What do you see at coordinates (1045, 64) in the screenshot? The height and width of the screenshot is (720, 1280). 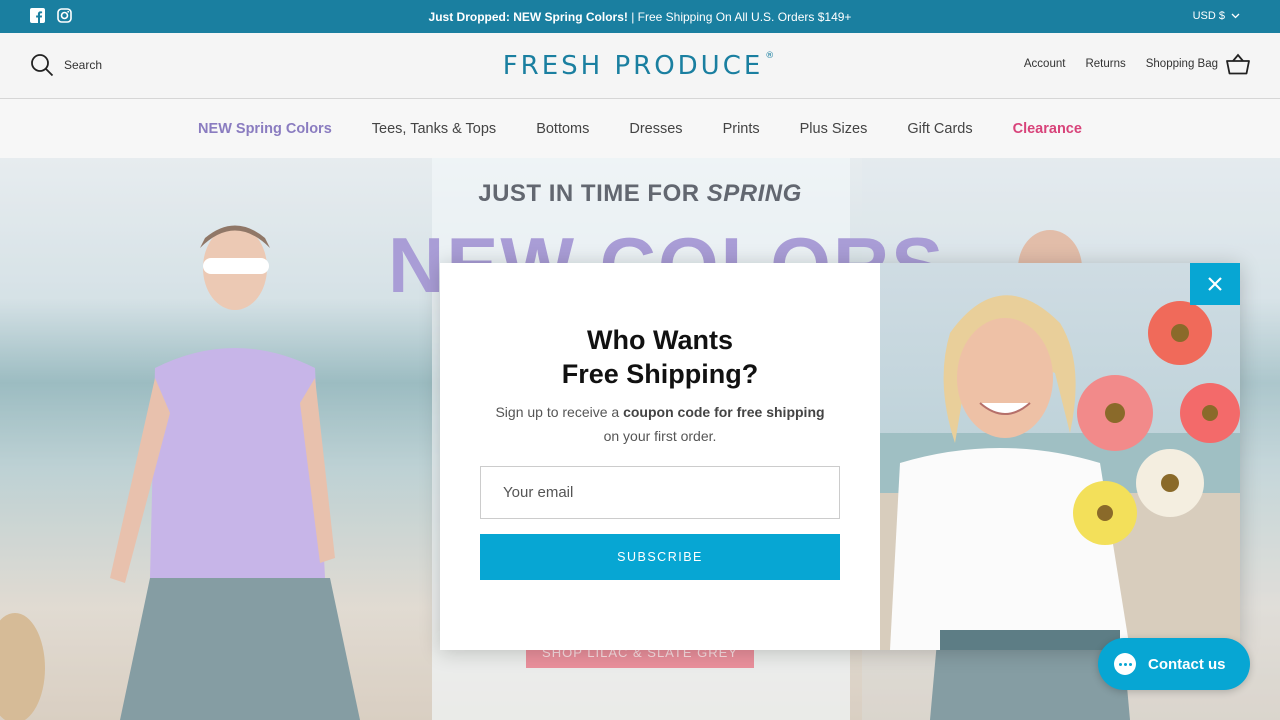 I see `account-link: Account` at bounding box center [1045, 64].